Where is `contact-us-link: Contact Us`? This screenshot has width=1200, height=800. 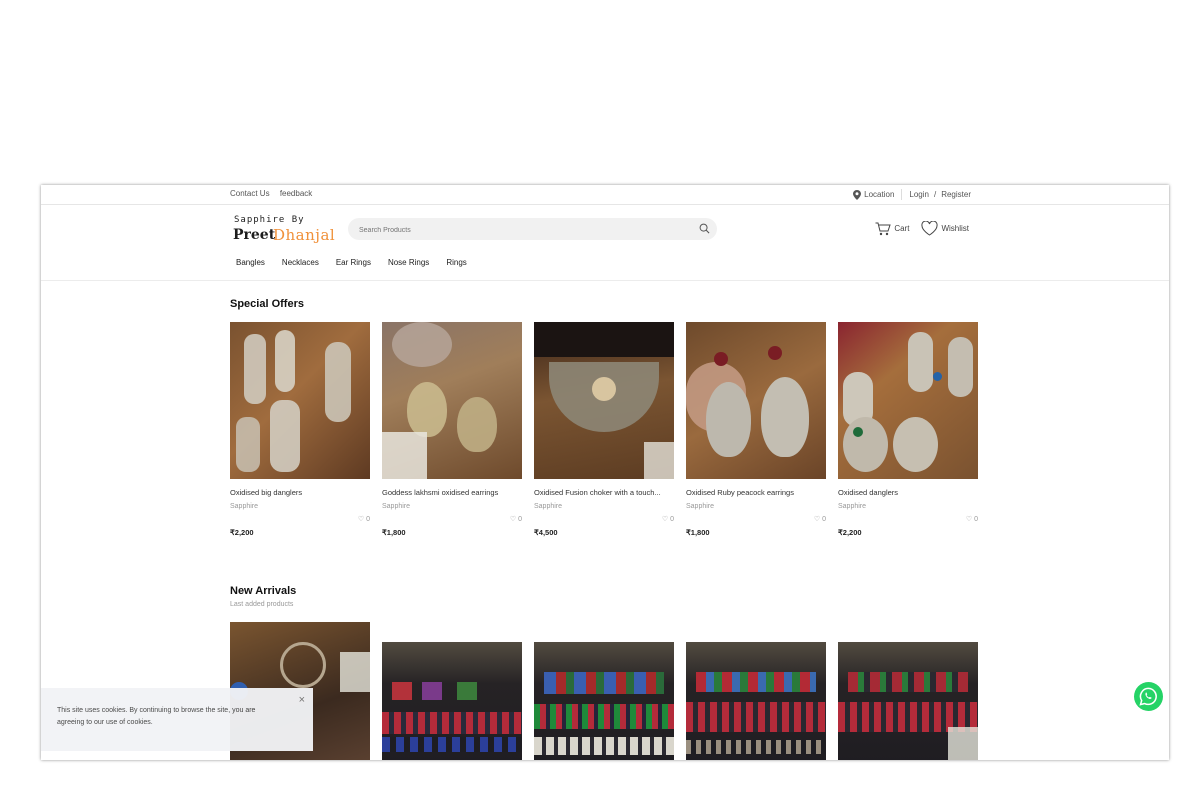
contact-us-link: Contact Us is located at coordinates (250, 193).